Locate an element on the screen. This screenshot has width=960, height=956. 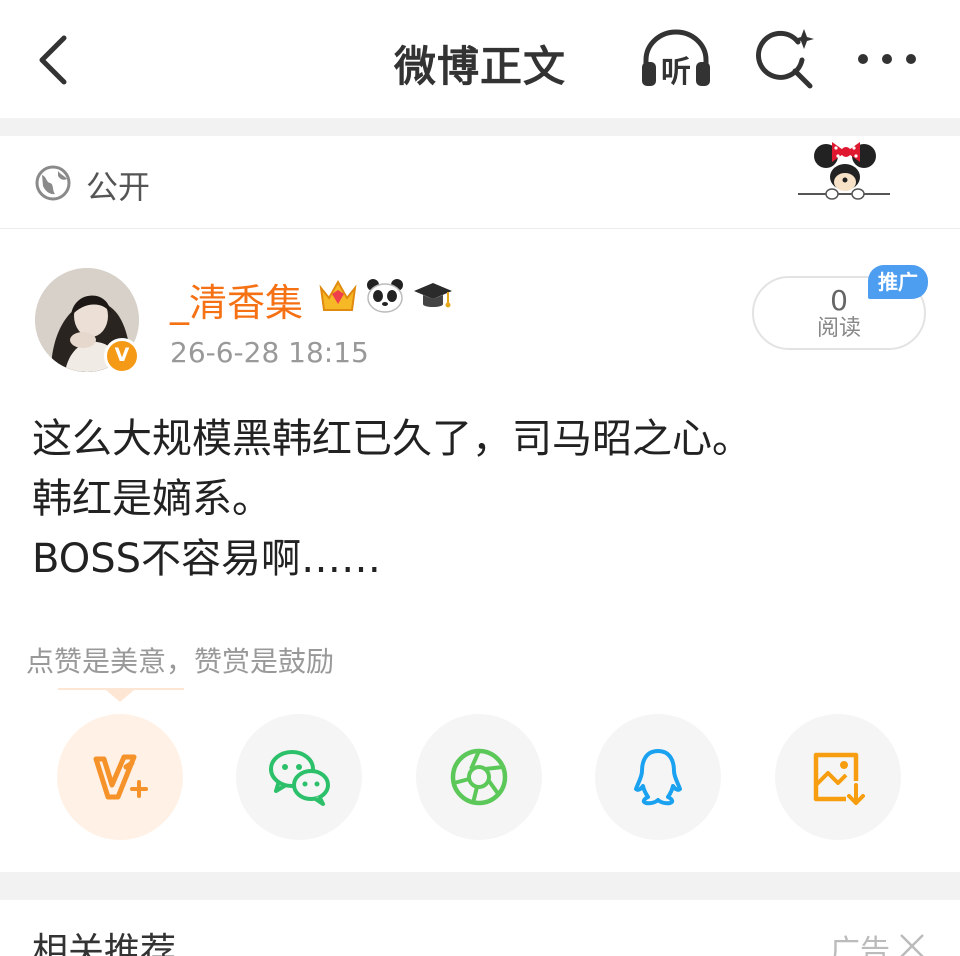
wechat-icon is located at coordinates (299, 778).